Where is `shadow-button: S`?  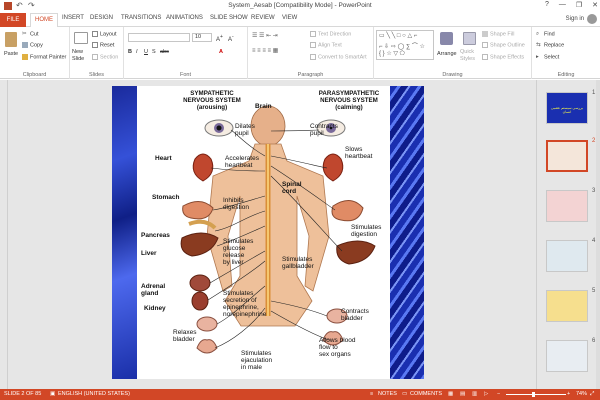 shadow-button: S is located at coordinates (154, 52).